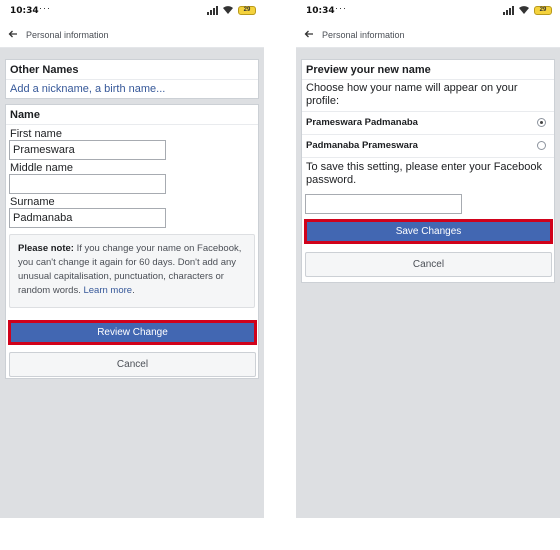  Describe the element at coordinates (32, 202) in the screenshot. I see `surname-label: Surname` at that location.